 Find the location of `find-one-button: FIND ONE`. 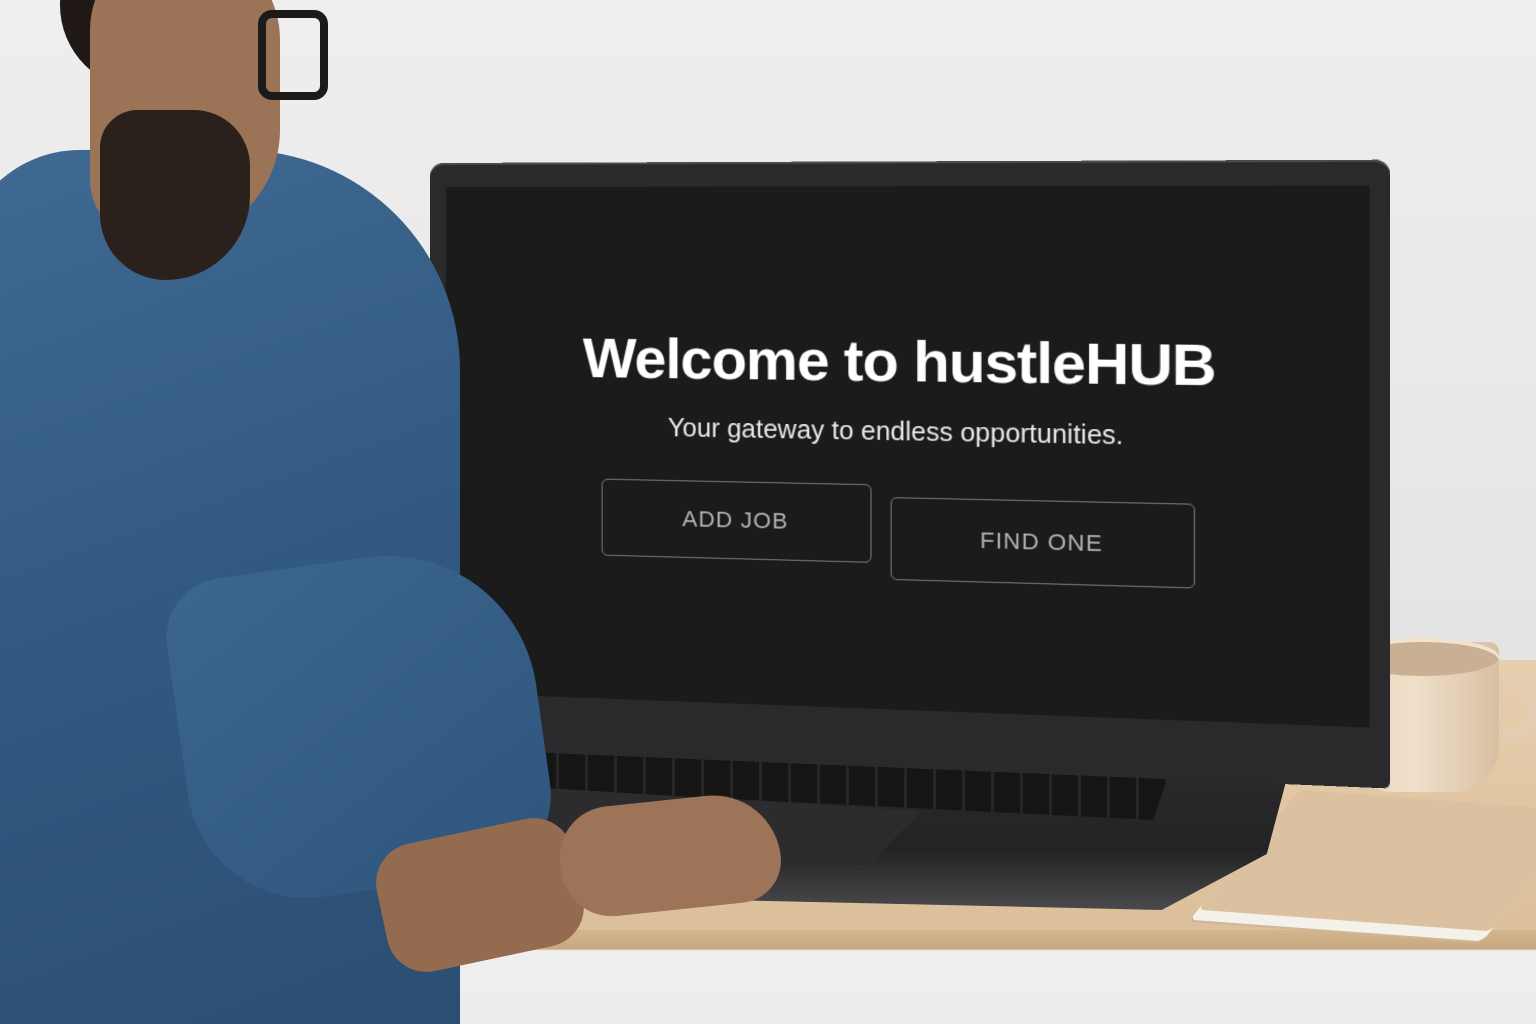

find-one-button: FIND ONE is located at coordinates (1043, 542).